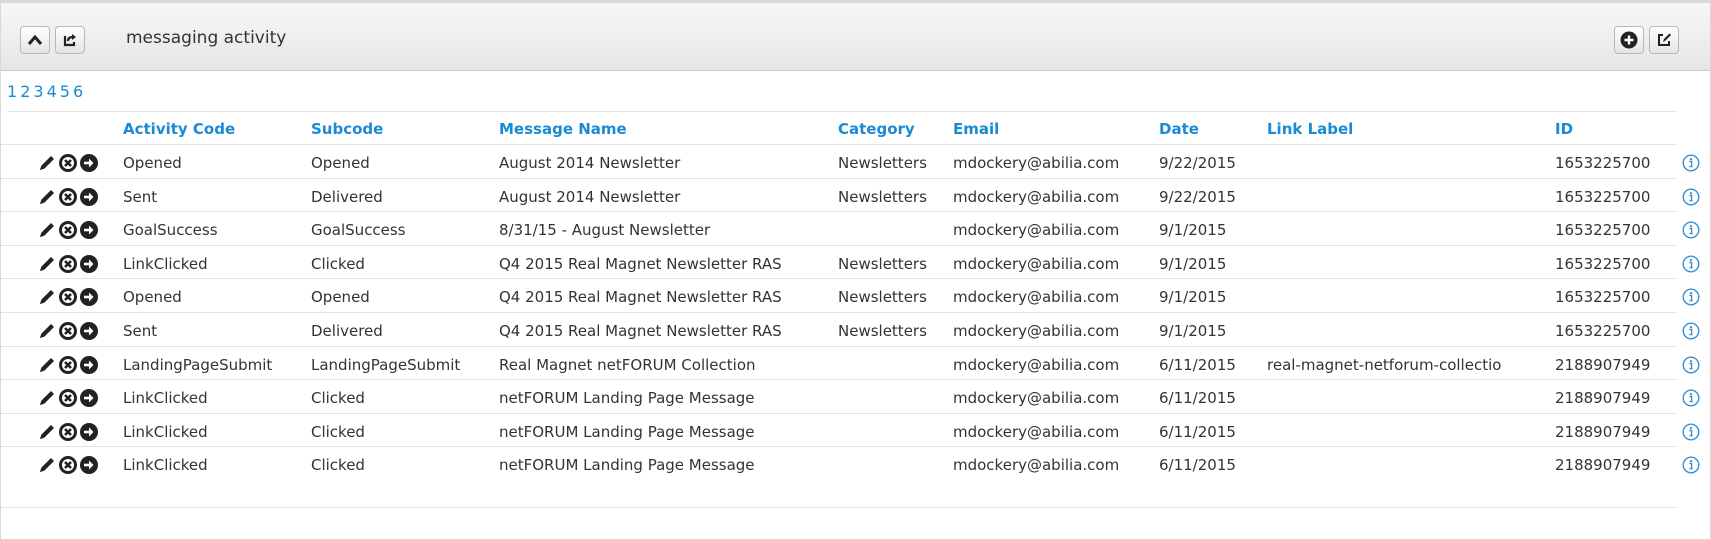 This screenshot has width=1711, height=540. What do you see at coordinates (1384, 364) in the screenshot?
I see `link-label-cell: real-magnet-netforum-collectio` at bounding box center [1384, 364].